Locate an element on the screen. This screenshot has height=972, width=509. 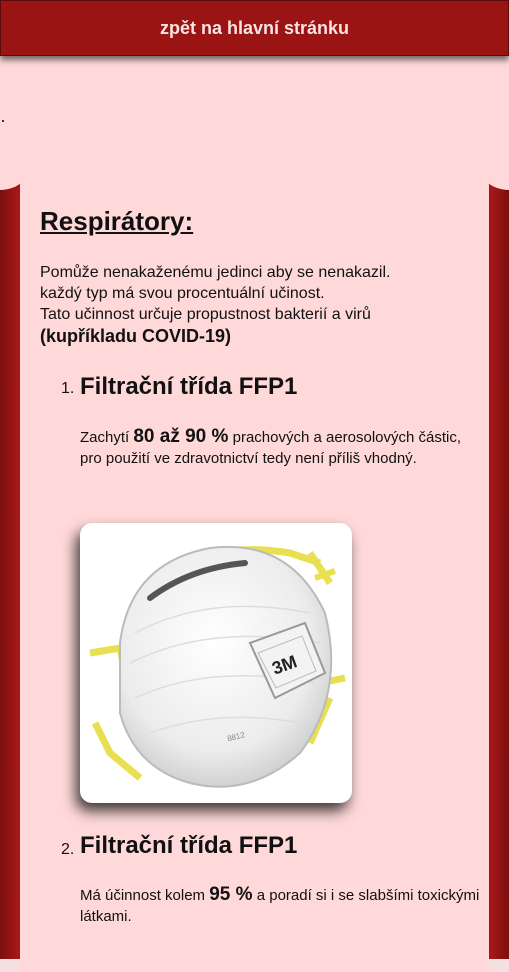
page-heading: Respirátory: is located at coordinates (117, 221).